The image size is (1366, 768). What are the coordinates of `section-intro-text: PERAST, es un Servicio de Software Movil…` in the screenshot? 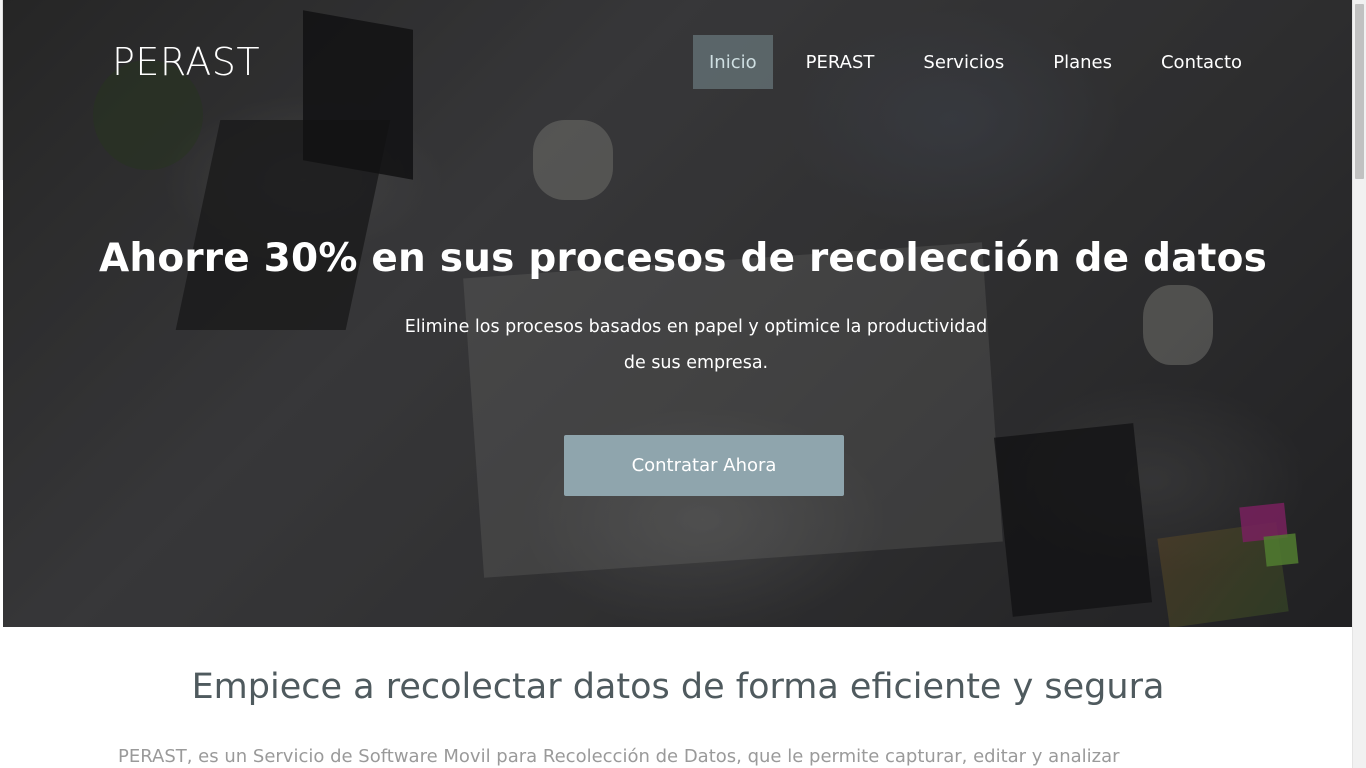 It's located at (619, 756).